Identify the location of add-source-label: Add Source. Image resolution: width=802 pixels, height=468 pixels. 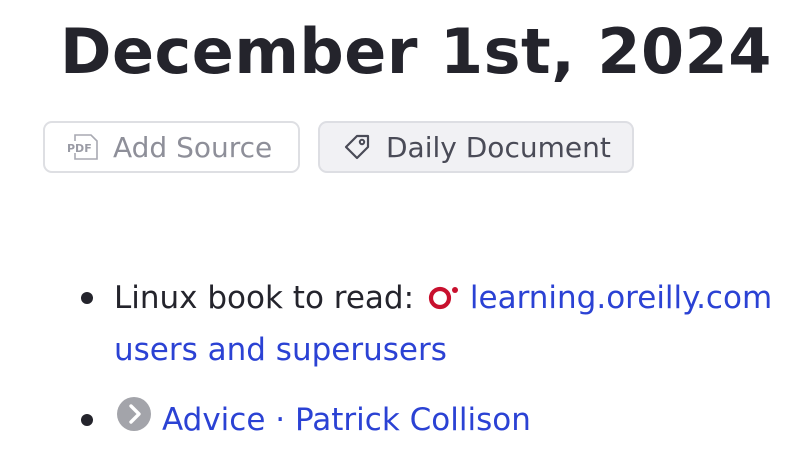
(193, 147).